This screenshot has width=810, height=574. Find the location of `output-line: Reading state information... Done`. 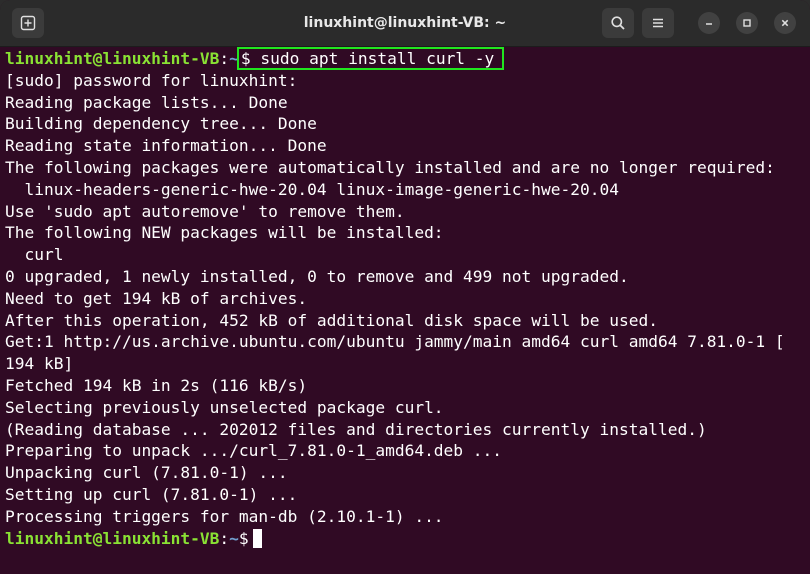

output-line: Reading state information... Done is located at coordinates (166, 146).